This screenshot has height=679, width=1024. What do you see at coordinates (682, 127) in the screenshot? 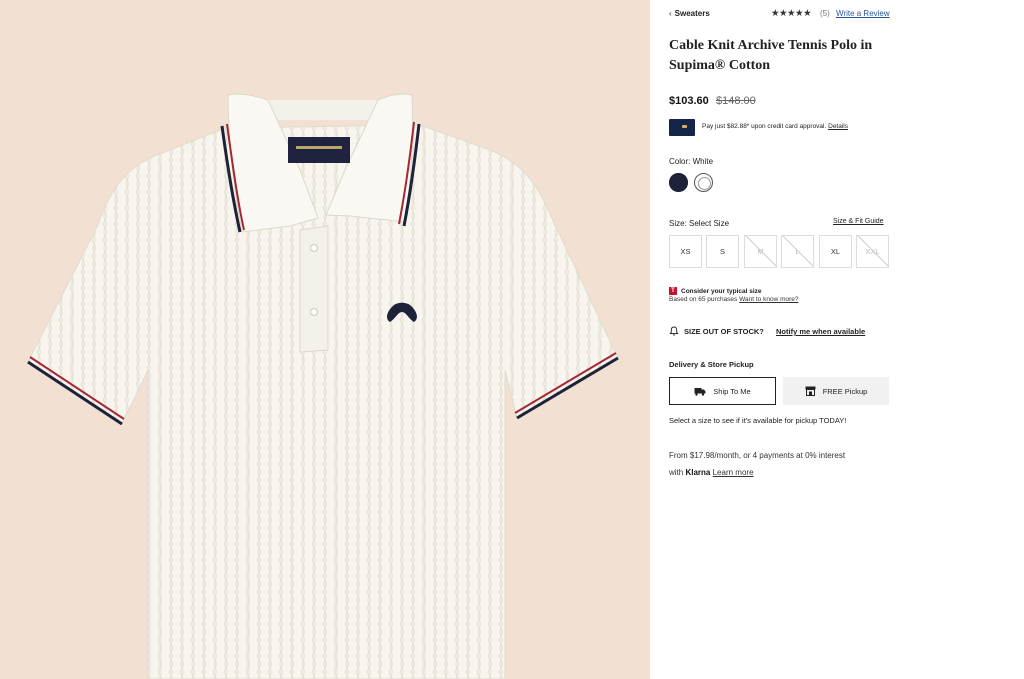
I see `credit-card-icon` at bounding box center [682, 127].